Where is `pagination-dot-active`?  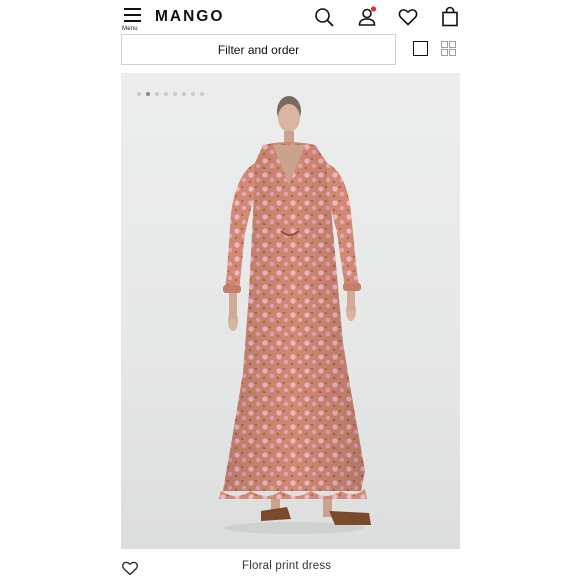 pagination-dot-active is located at coordinates (148, 94).